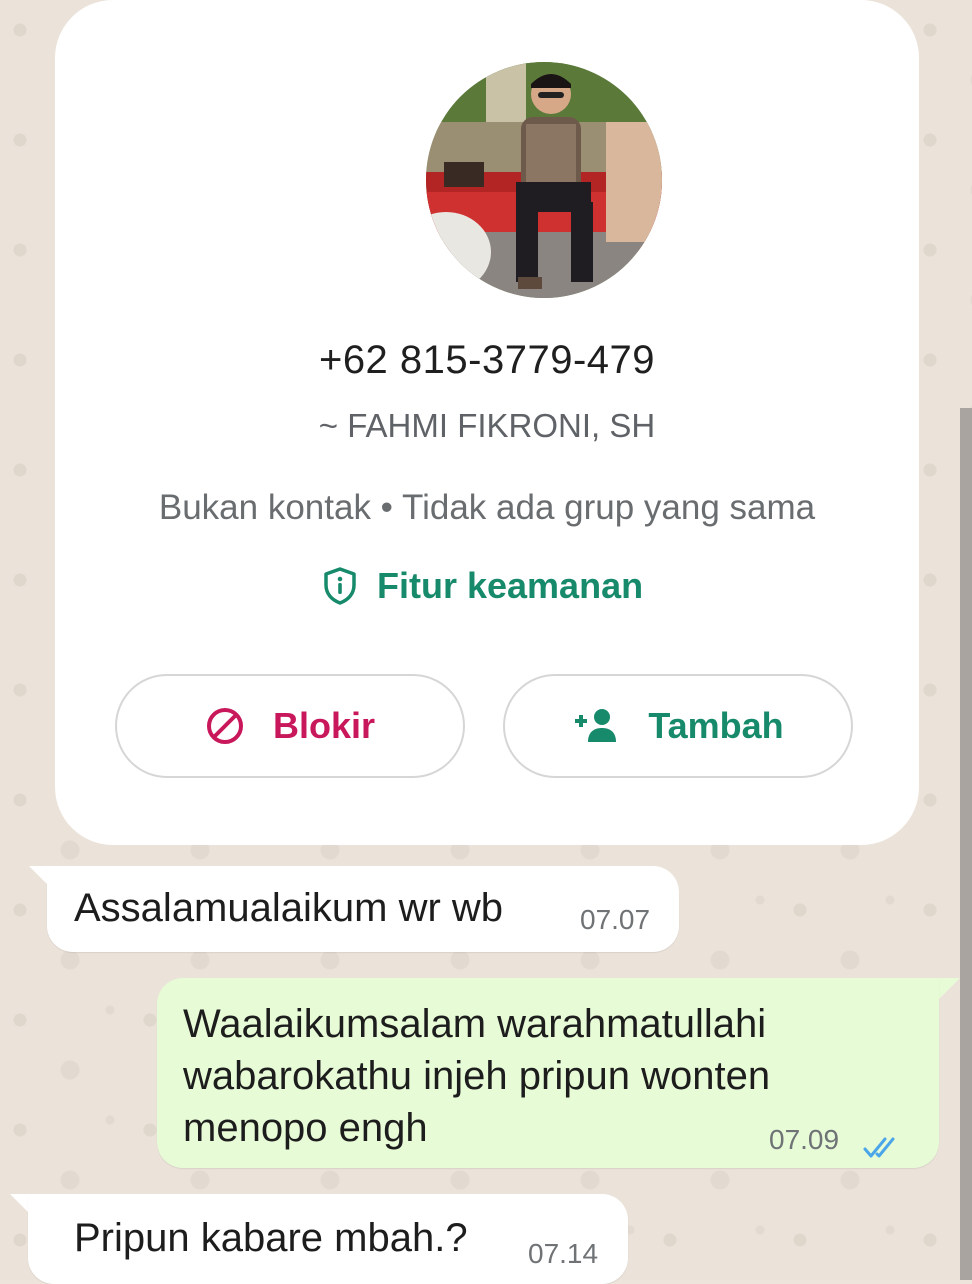 This screenshot has width=972, height=1284. What do you see at coordinates (883, 1148) in the screenshot?
I see `double-check-read-icon` at bounding box center [883, 1148].